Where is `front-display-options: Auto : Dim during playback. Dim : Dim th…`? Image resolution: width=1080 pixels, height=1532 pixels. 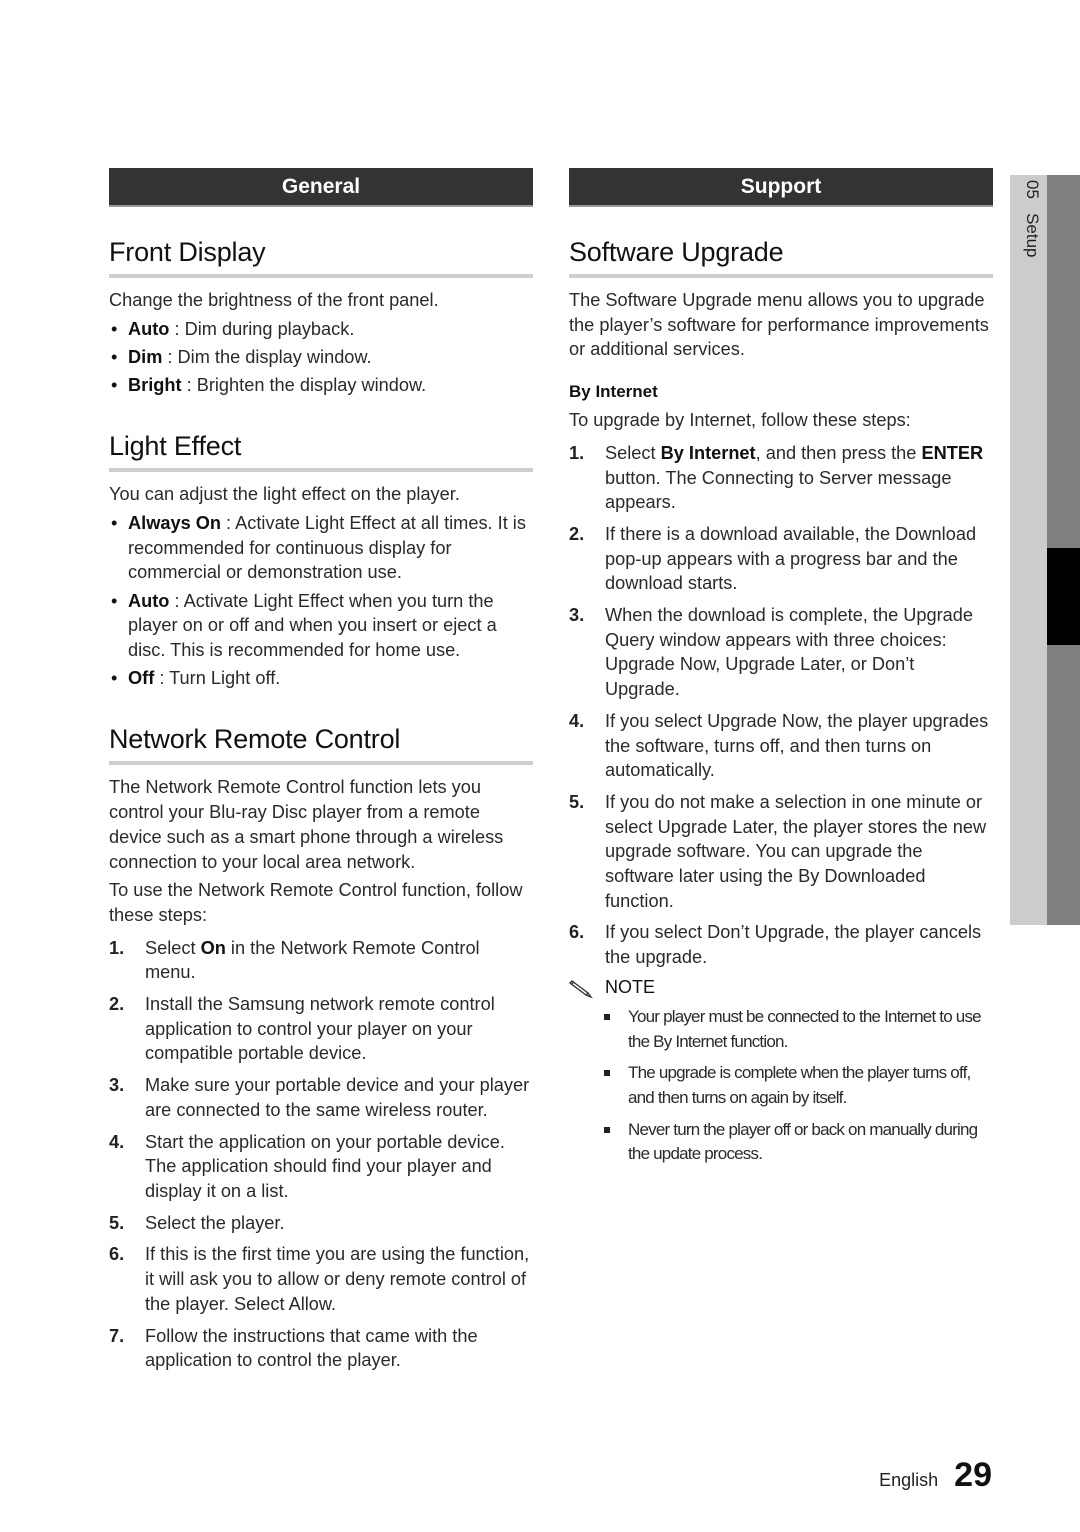
front-display-options: Auto : Dim during playback. Dim : Dim th… is located at coordinates (321, 357).